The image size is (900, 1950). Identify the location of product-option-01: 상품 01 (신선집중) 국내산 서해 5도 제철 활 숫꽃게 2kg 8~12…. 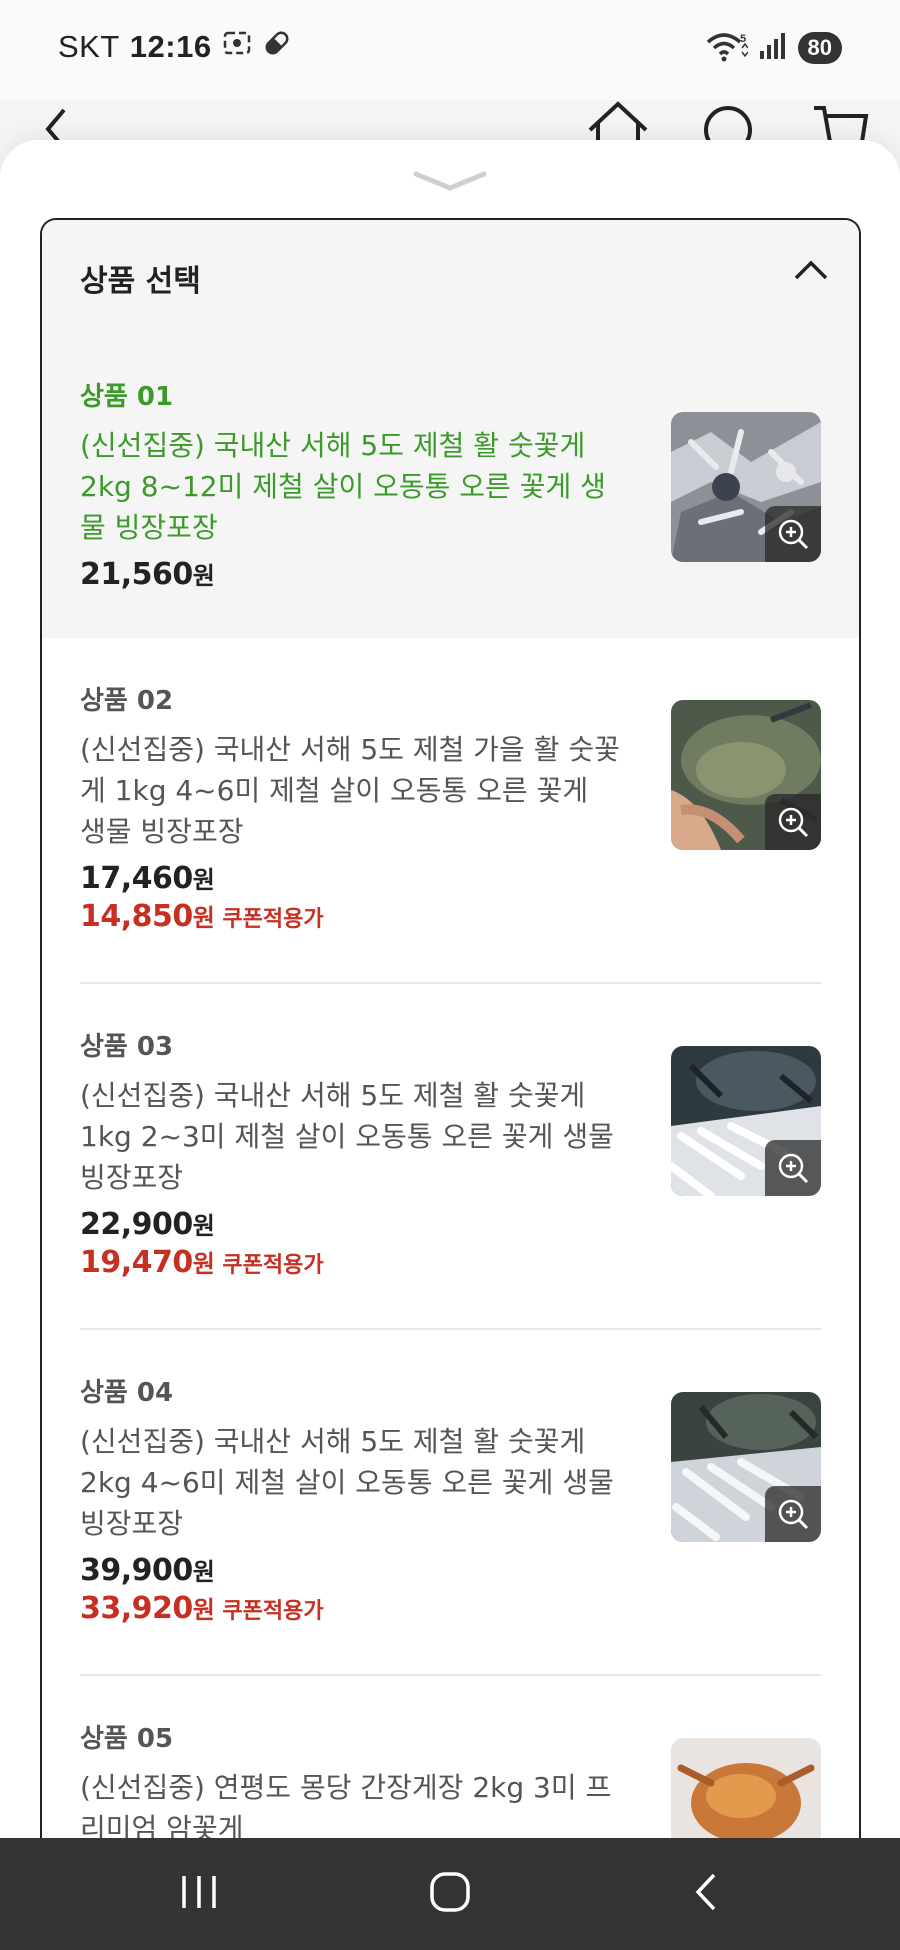
(450, 486).